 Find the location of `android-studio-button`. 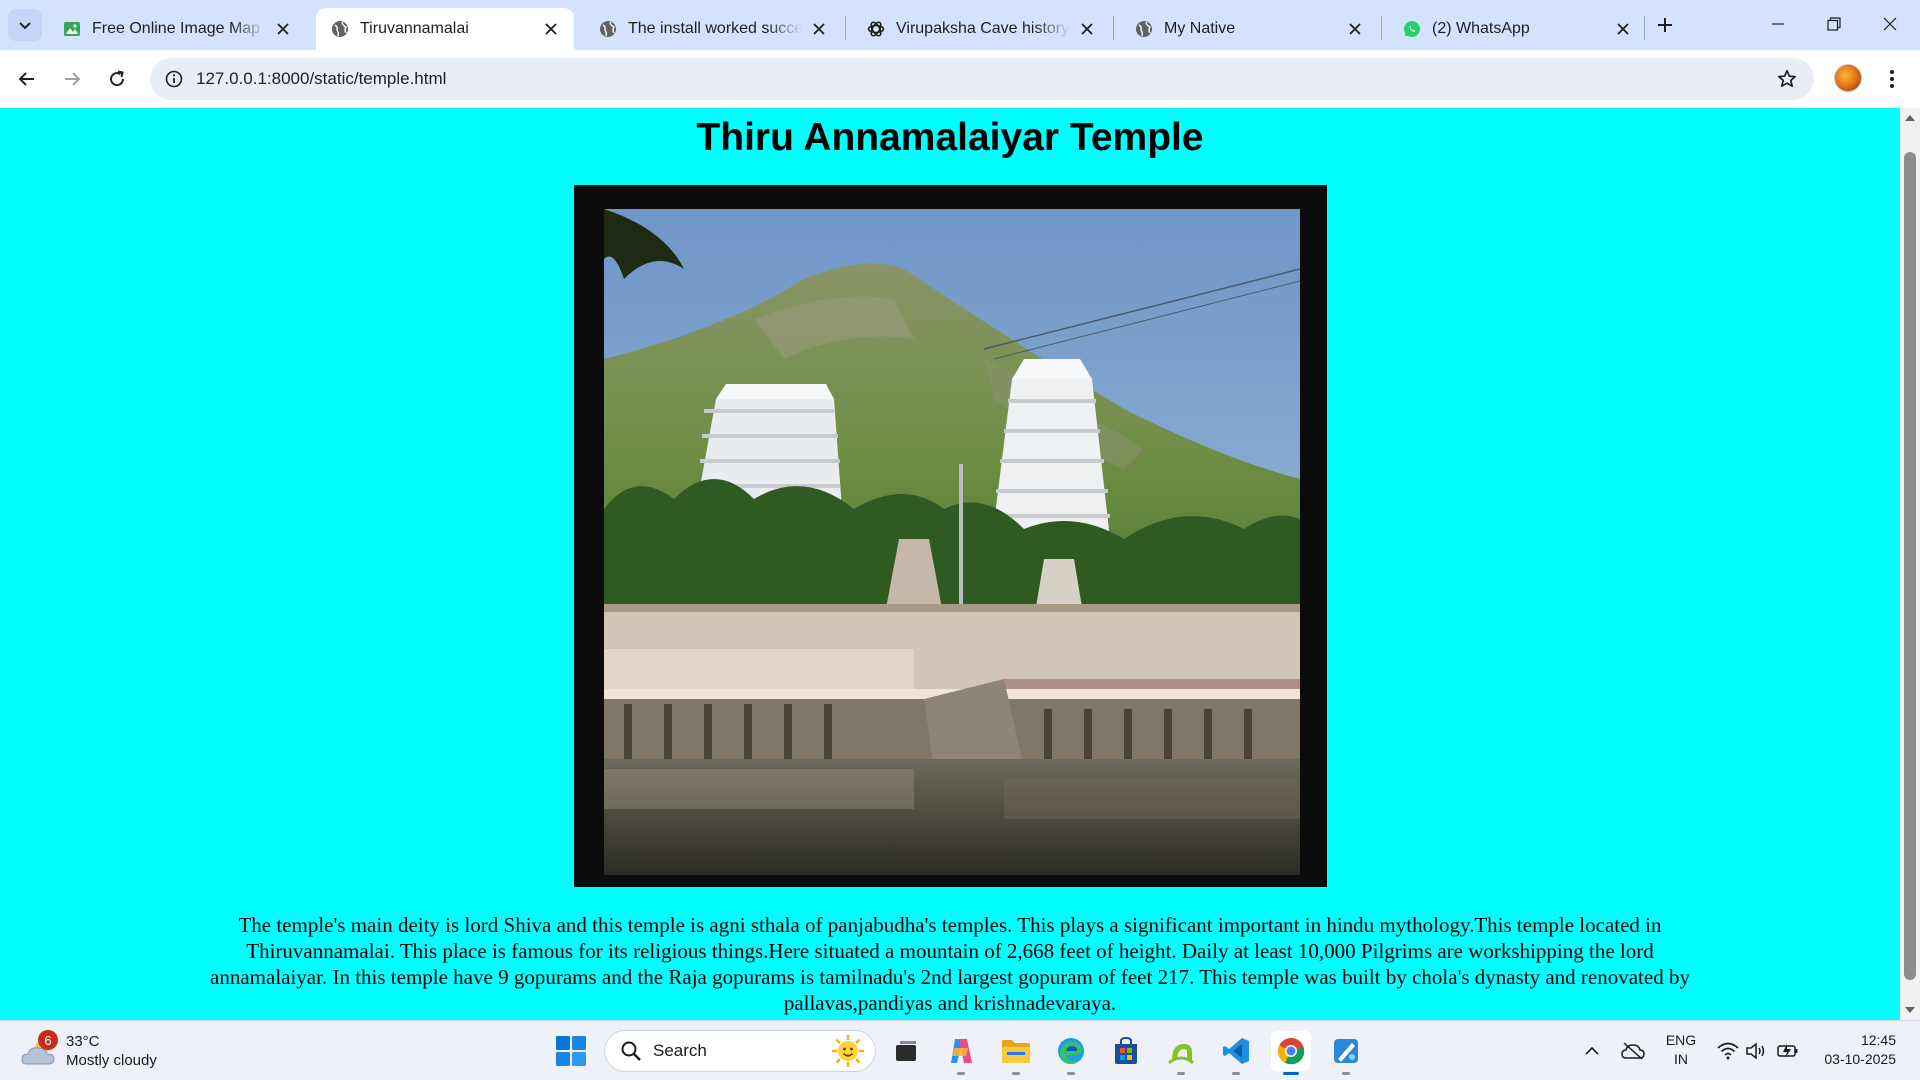

android-studio-button is located at coordinates (1181, 1053).